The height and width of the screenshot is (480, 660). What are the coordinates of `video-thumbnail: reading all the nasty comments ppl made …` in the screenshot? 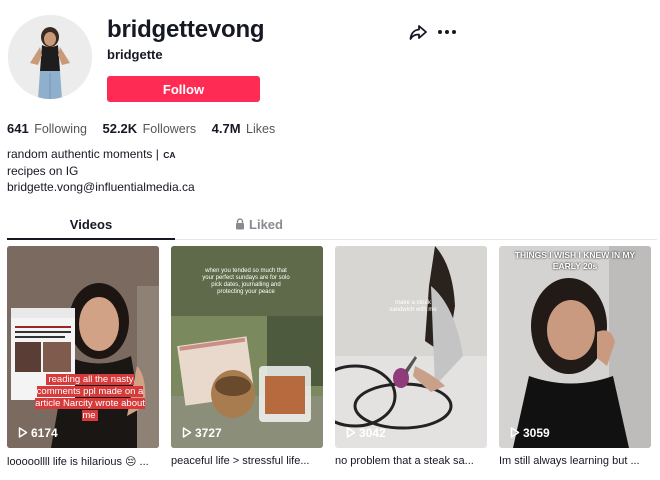 It's located at (83, 347).